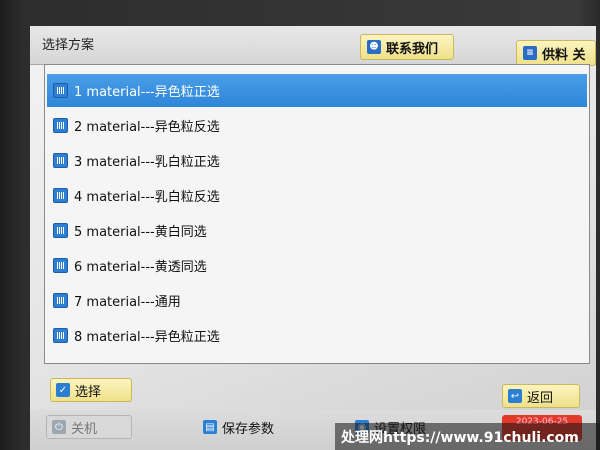  Describe the element at coordinates (88, 392) in the screenshot. I see `select-label: 选择` at that location.